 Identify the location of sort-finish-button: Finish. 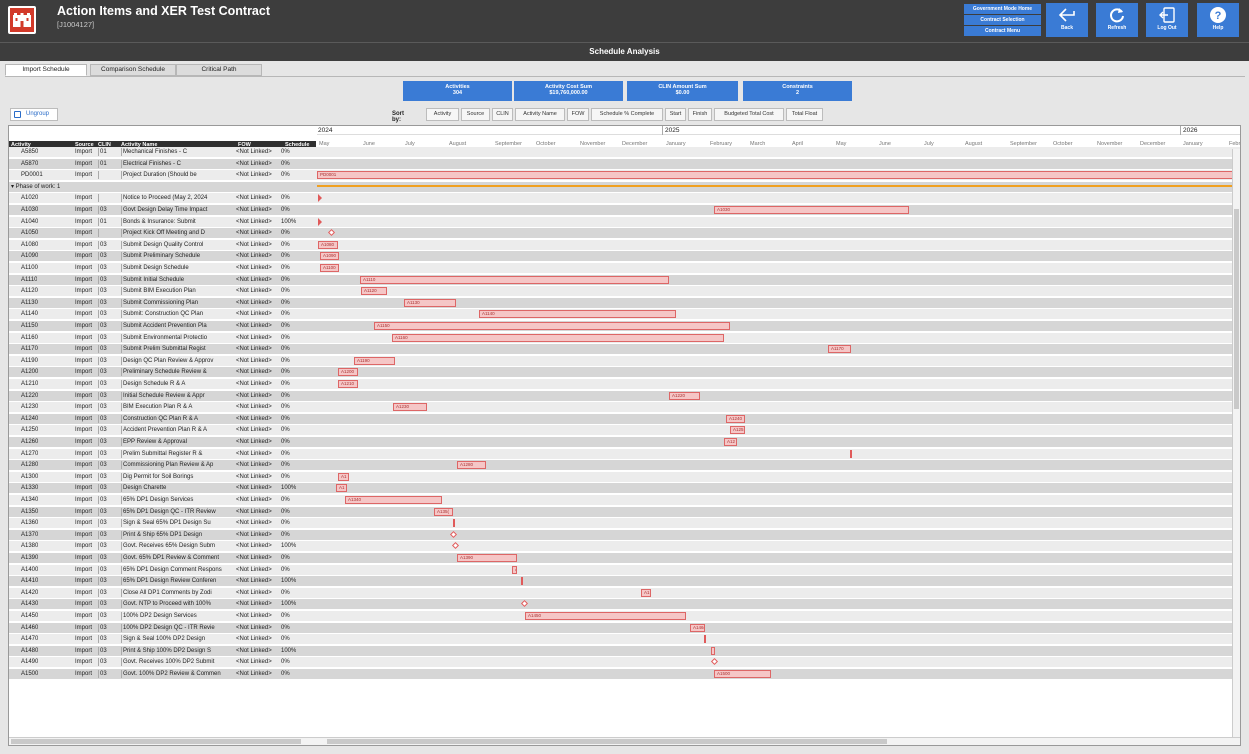
(700, 114).